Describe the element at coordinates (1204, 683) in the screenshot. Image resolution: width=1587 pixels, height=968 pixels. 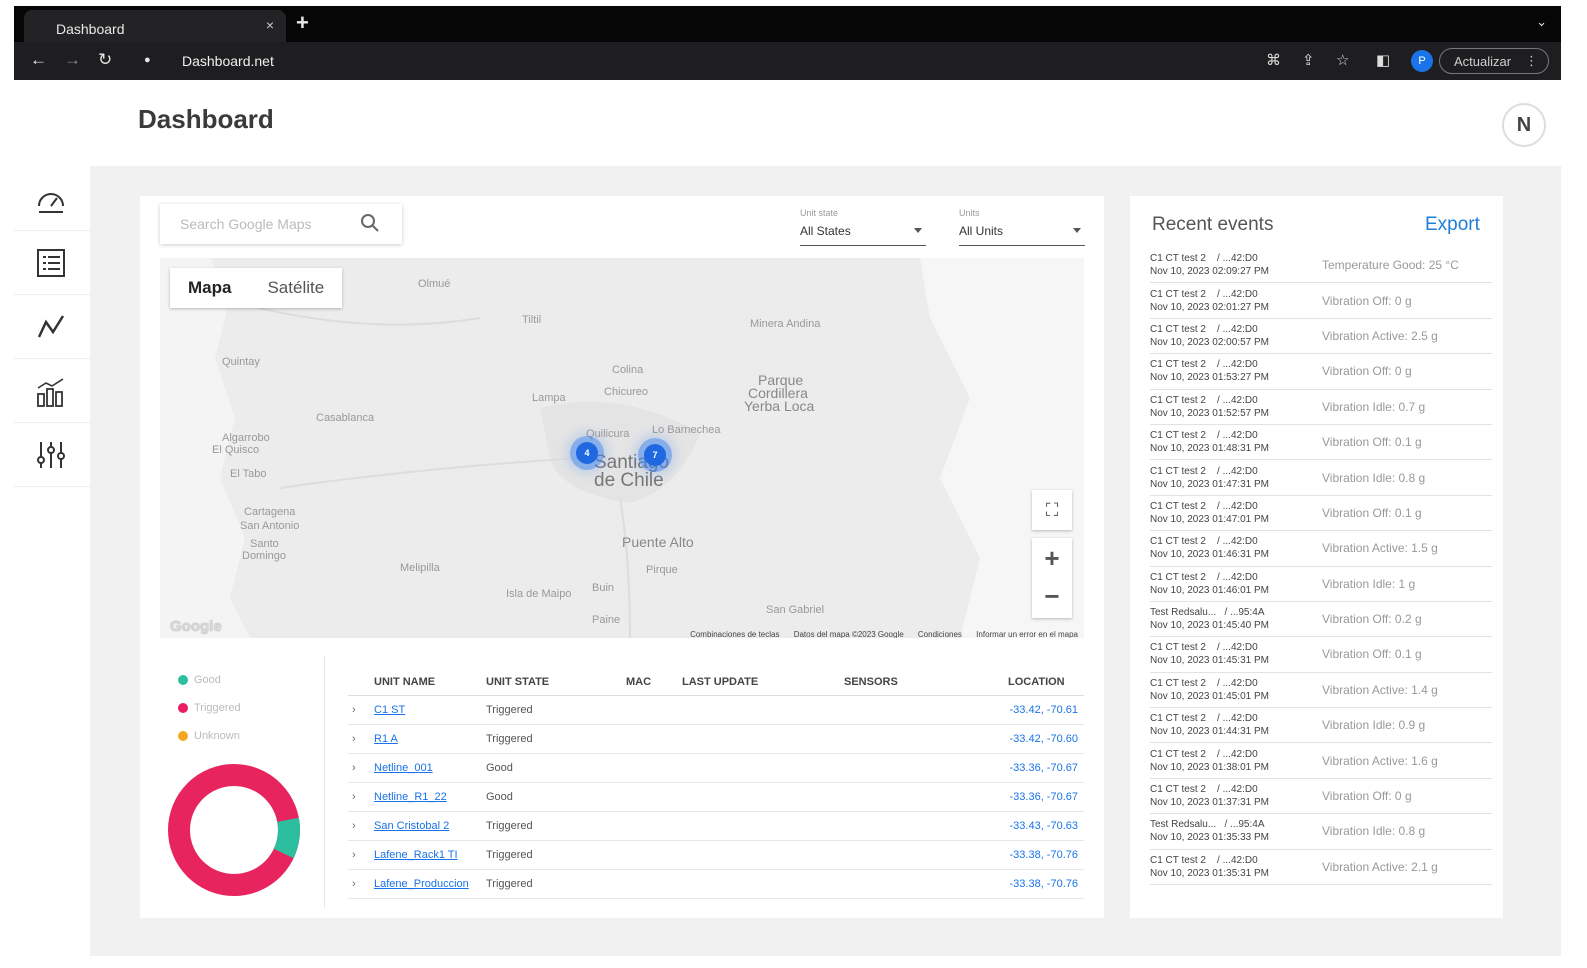
I see `event-device: C1 CT test 2 / ...42:D0` at that location.